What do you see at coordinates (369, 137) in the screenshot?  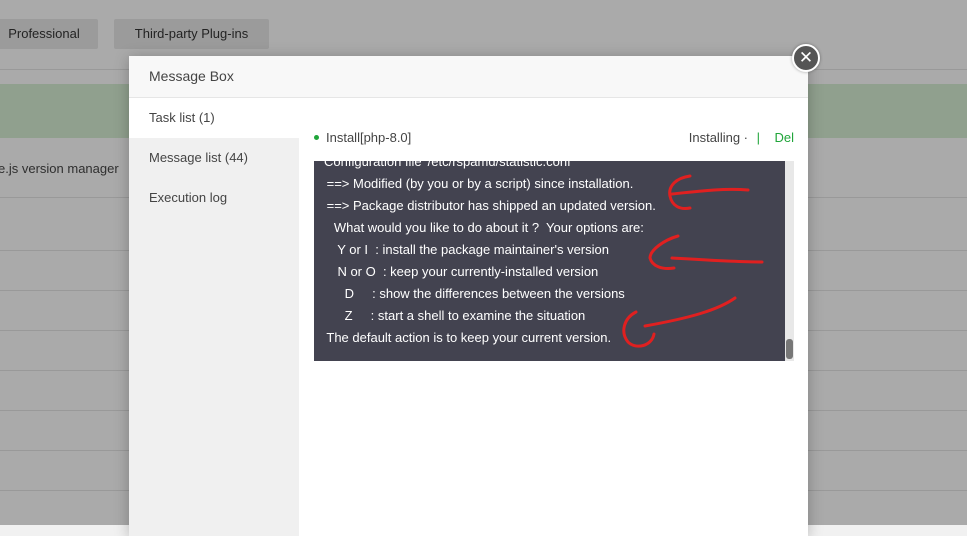 I see `task-name: Install[php-8.0]` at bounding box center [369, 137].